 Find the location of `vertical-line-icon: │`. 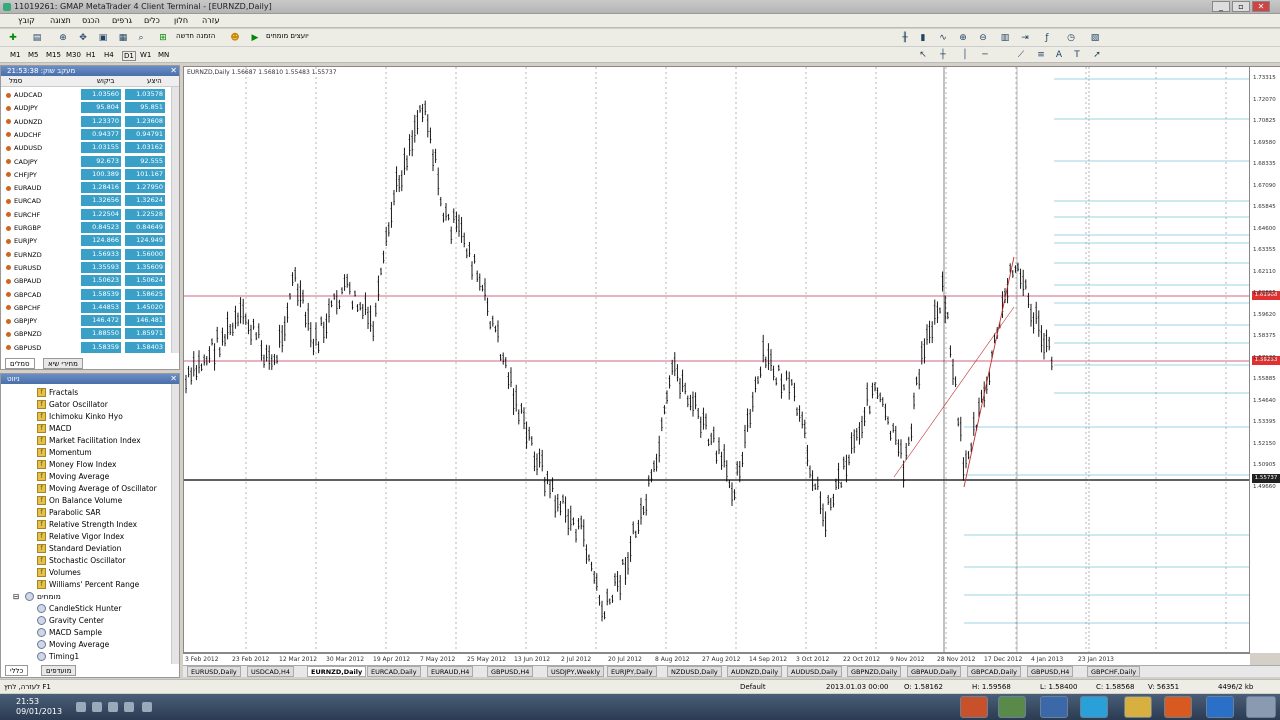

vertical-line-icon: │ is located at coordinates (965, 55).